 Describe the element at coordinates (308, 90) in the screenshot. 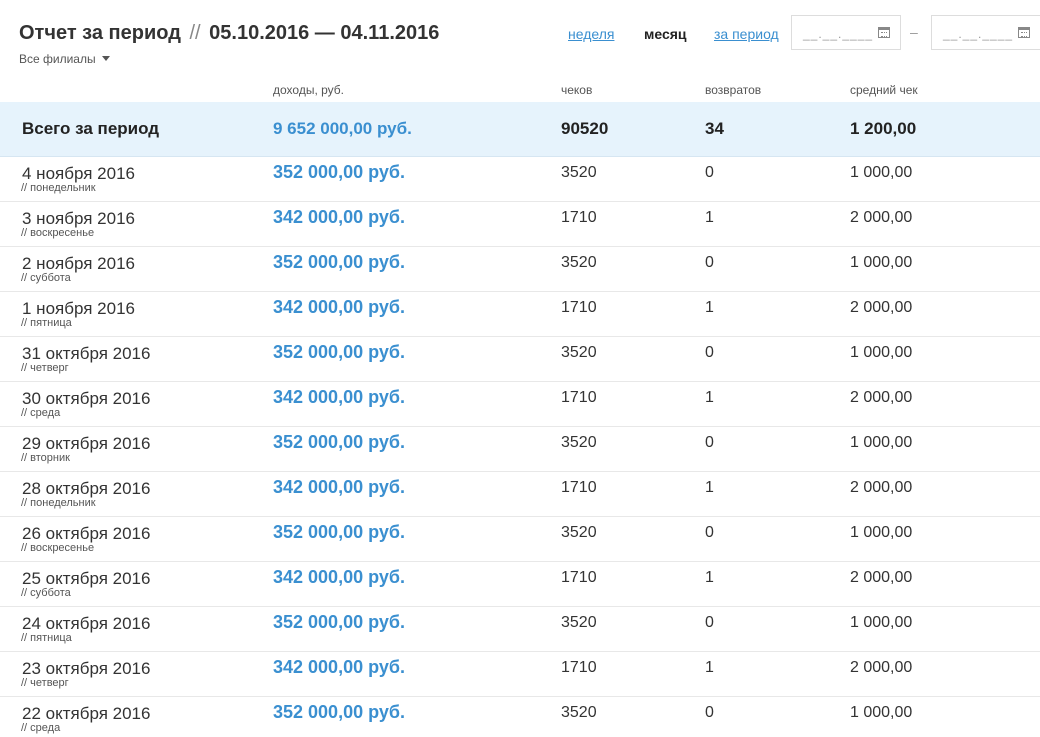

I see `column-header-income: доходы, руб.` at that location.